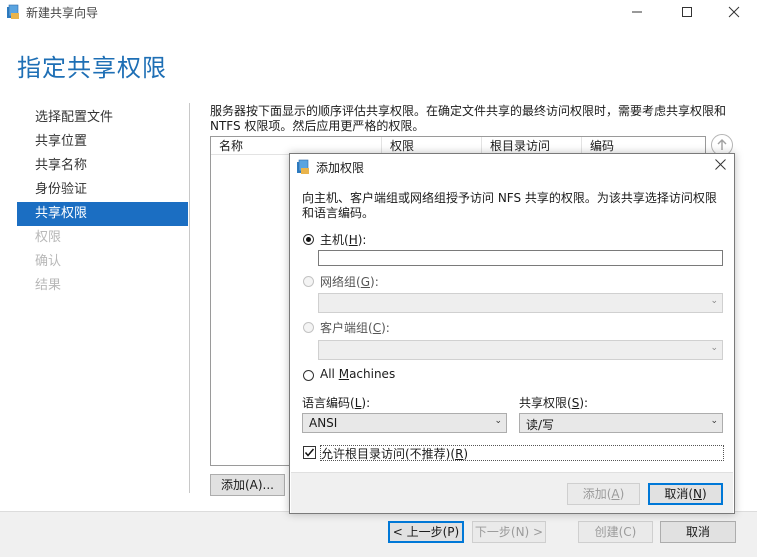  I want to click on nav-item-confirmation: 确认, so click(48, 261).